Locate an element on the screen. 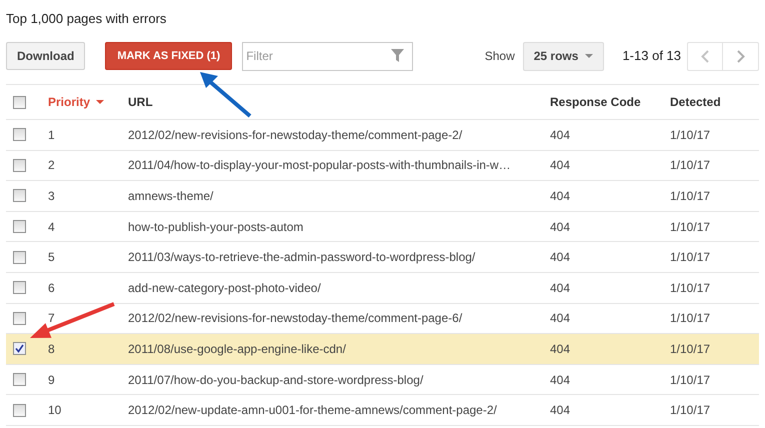 This screenshot has width=765, height=428. column-header: Detected is located at coordinates (695, 102).